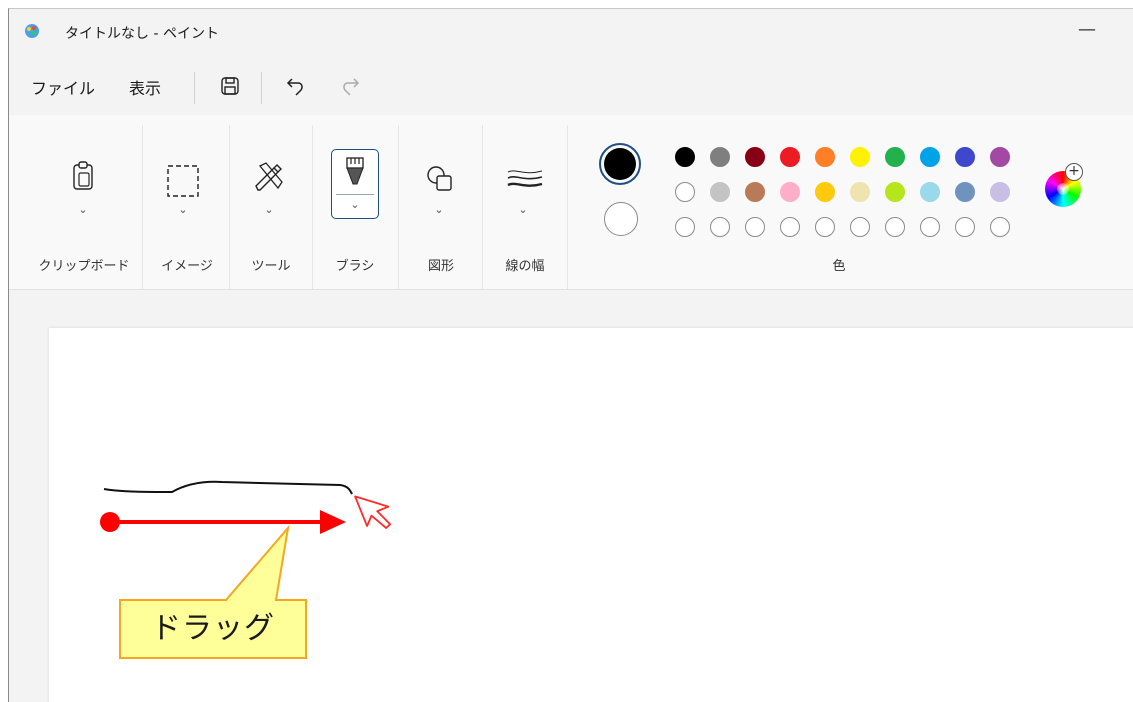  Describe the element at coordinates (213, 628) in the screenshot. I see `callout-text: ドラッグ` at that location.